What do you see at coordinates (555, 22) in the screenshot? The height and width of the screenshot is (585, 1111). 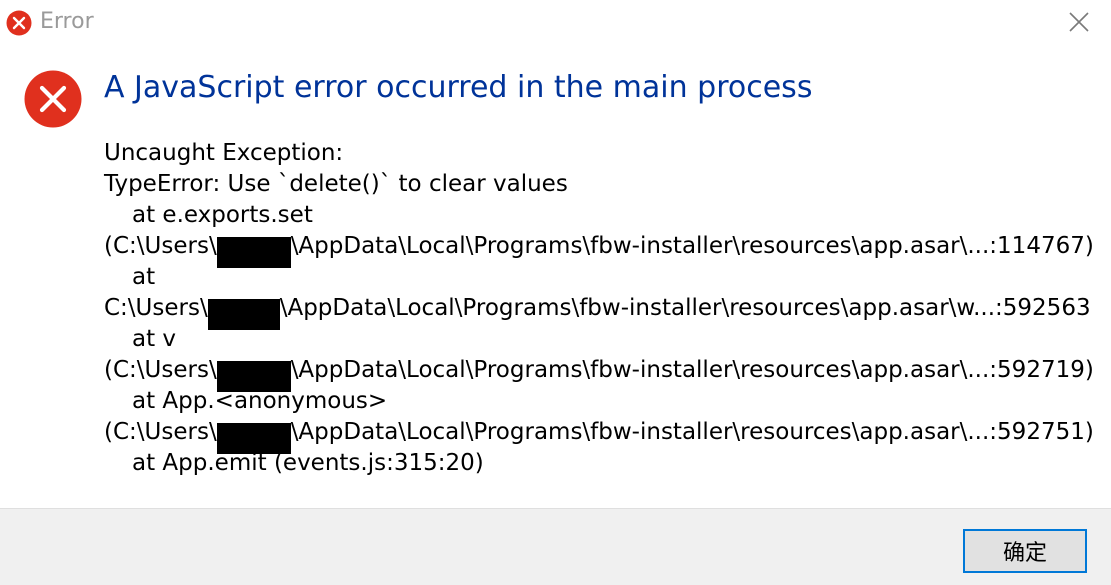 I see `title-bar: Error` at bounding box center [555, 22].